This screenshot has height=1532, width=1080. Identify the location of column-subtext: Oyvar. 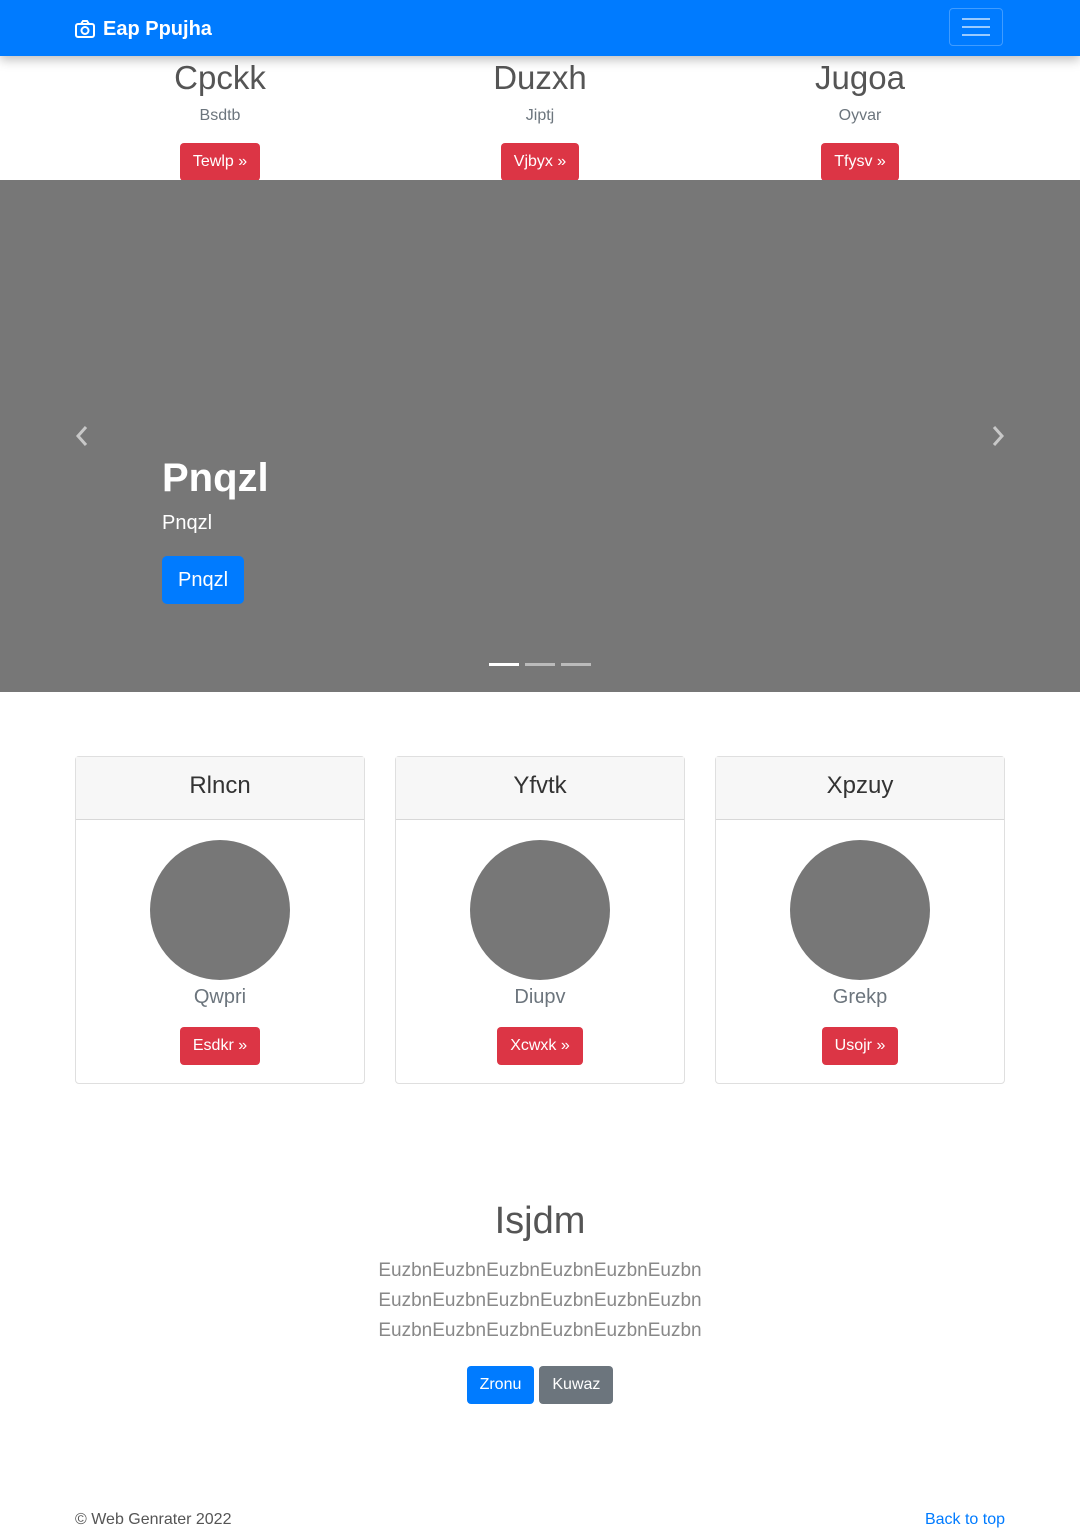
(860, 115).